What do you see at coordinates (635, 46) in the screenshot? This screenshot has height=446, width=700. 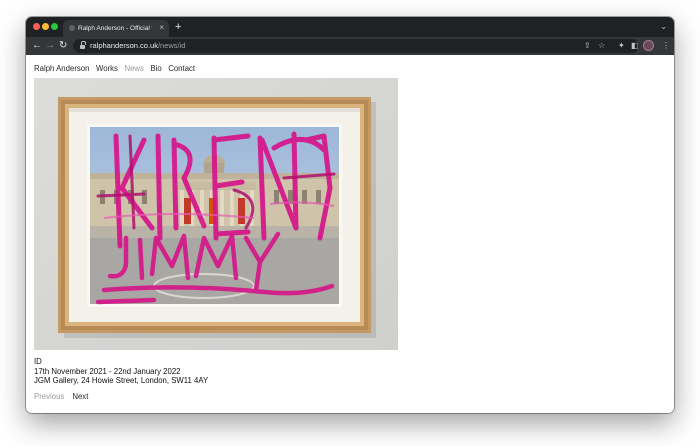 I see `side-panel-icon: ◧` at bounding box center [635, 46].